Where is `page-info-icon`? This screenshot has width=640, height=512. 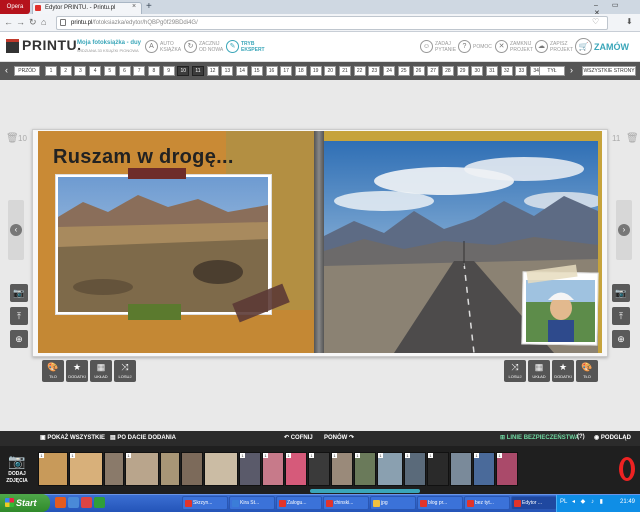 page-info-icon is located at coordinates (63, 22).